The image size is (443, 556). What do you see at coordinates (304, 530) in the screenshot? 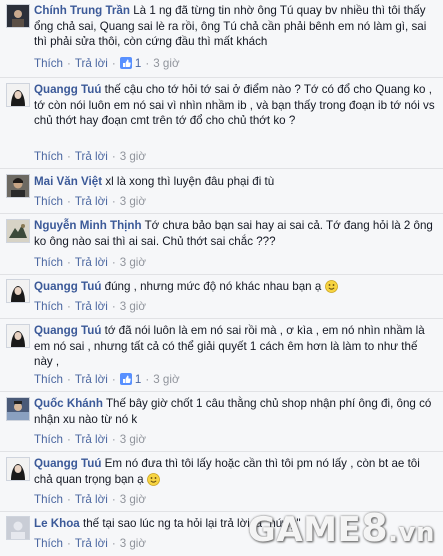
I see `watermark-game: GAME` at bounding box center [304, 530].